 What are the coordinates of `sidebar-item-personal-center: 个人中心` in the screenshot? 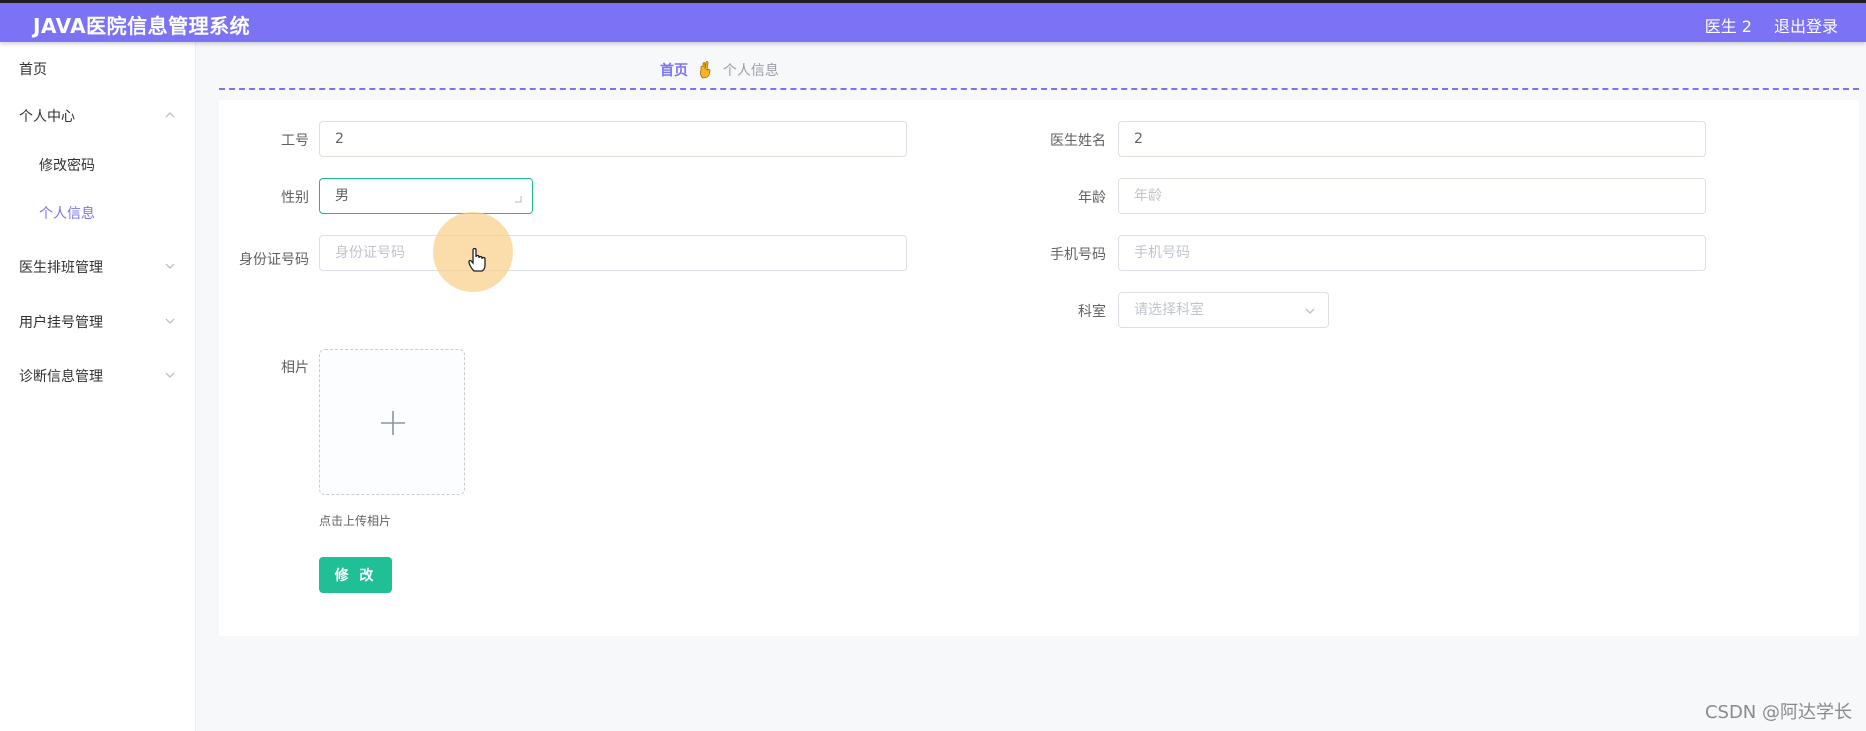 It's located at (98, 115).